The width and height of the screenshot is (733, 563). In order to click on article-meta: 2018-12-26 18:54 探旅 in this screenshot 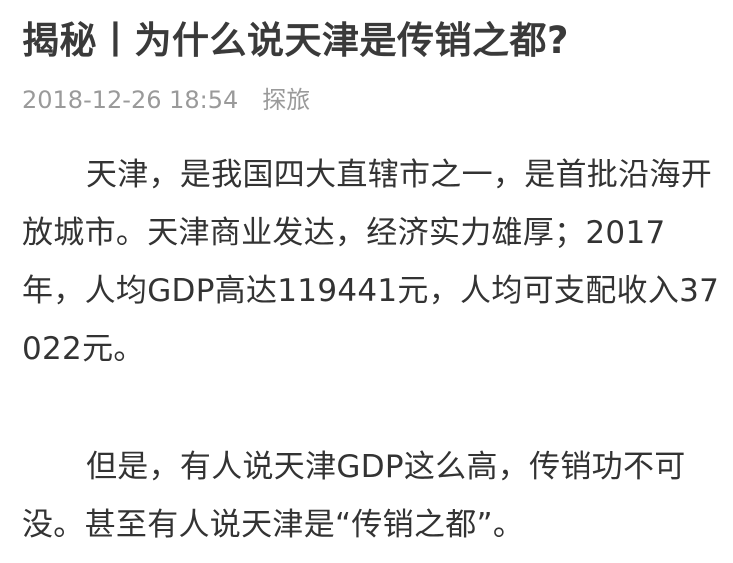, I will do `click(372, 100)`.